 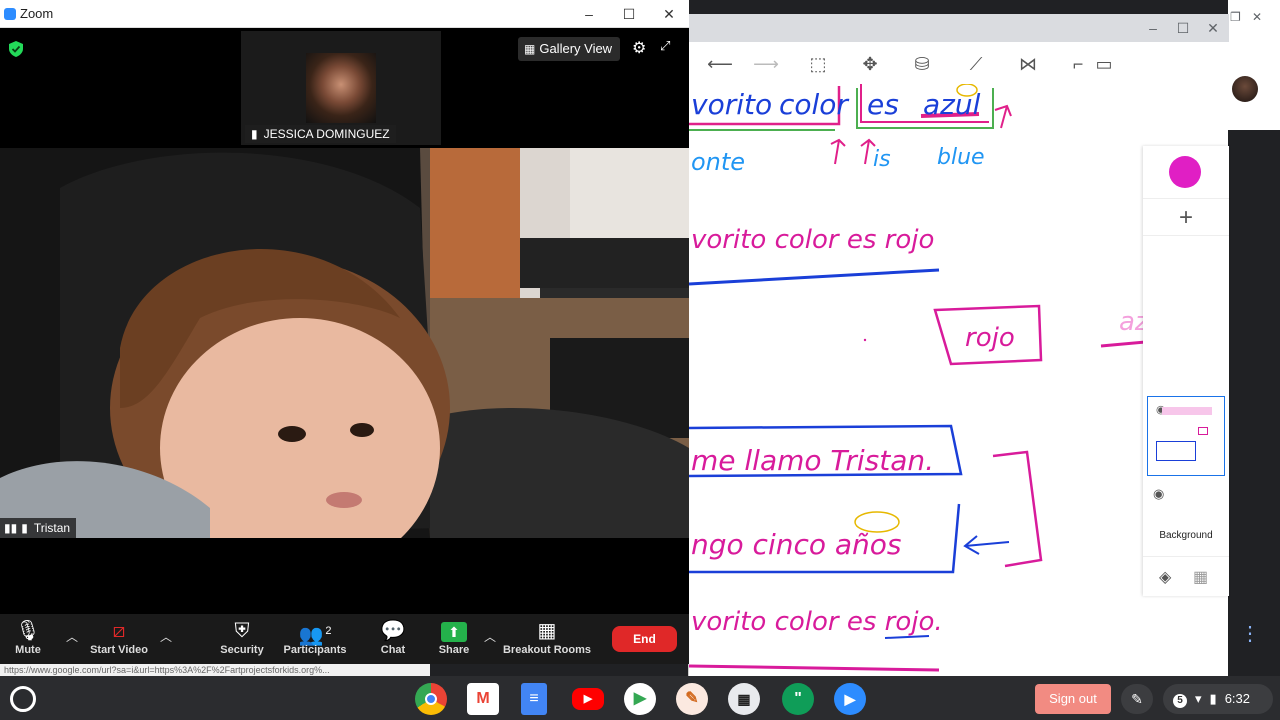 I want to click on hangouts-icon: ", so click(x=798, y=699).